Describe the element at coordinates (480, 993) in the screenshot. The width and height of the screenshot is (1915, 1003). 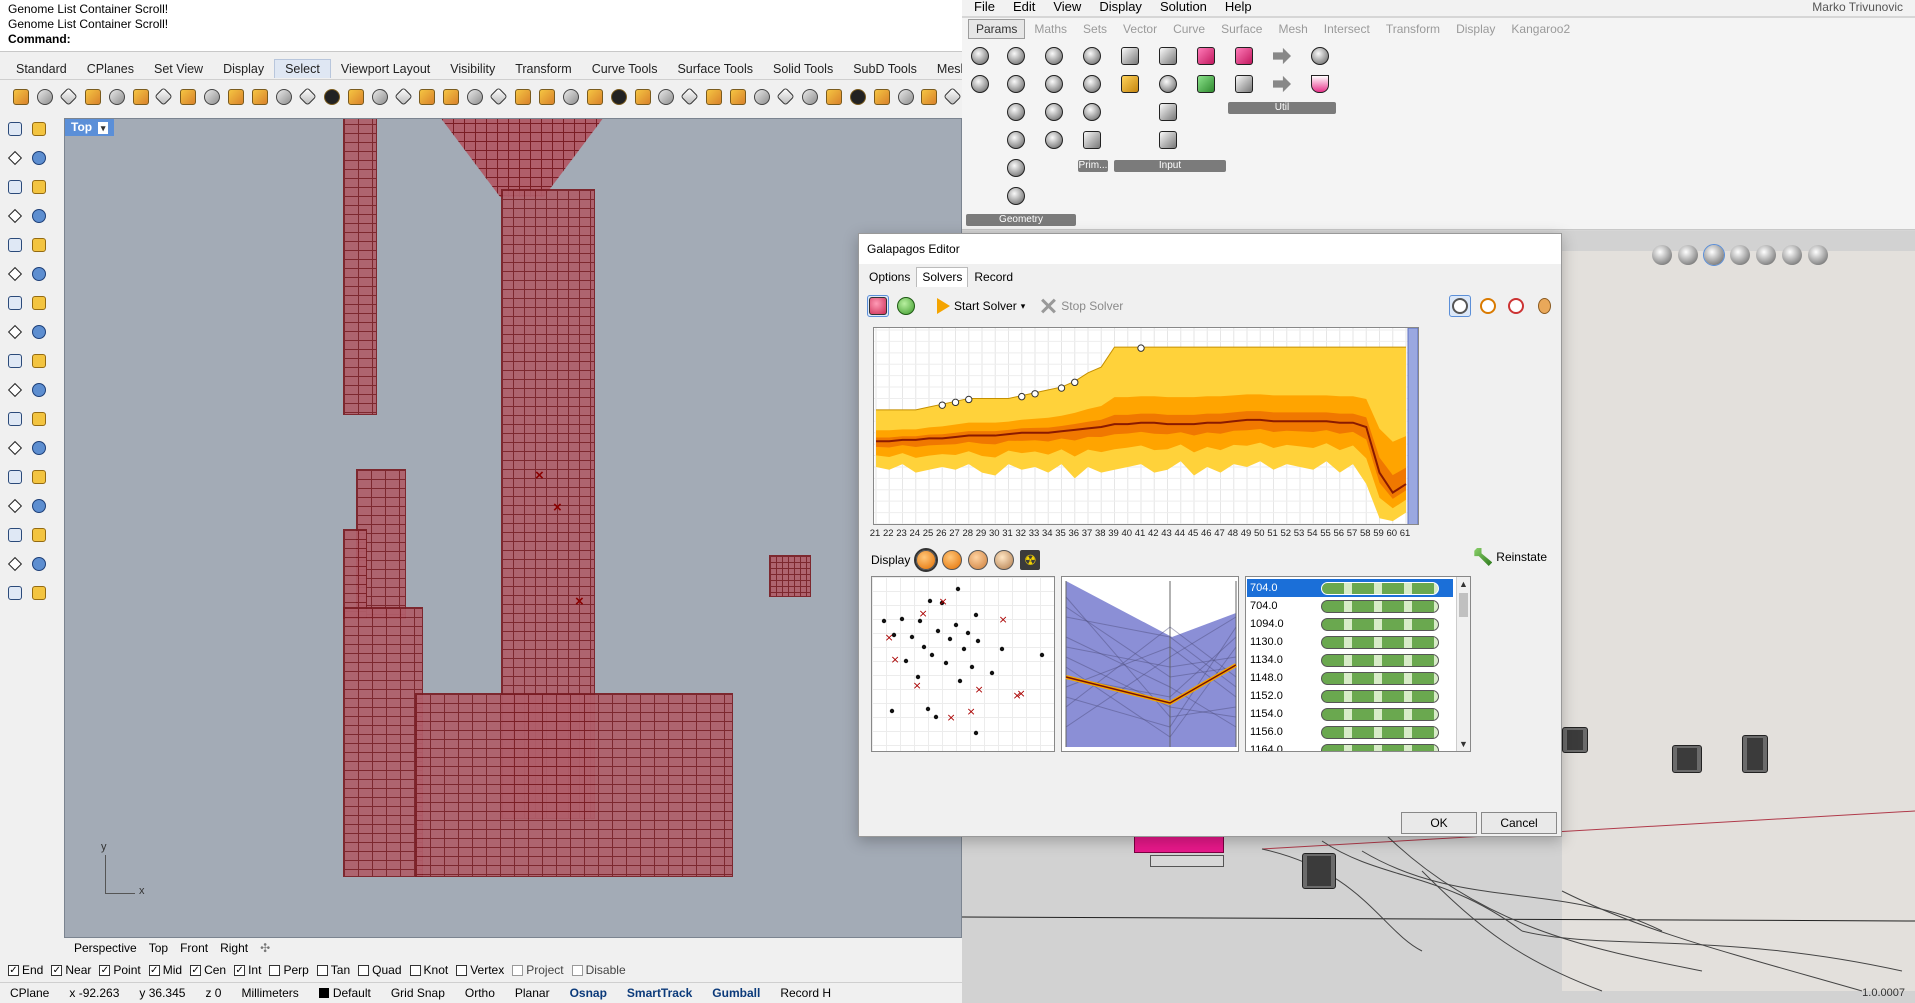
I see `status-ortho: Ortho` at that location.